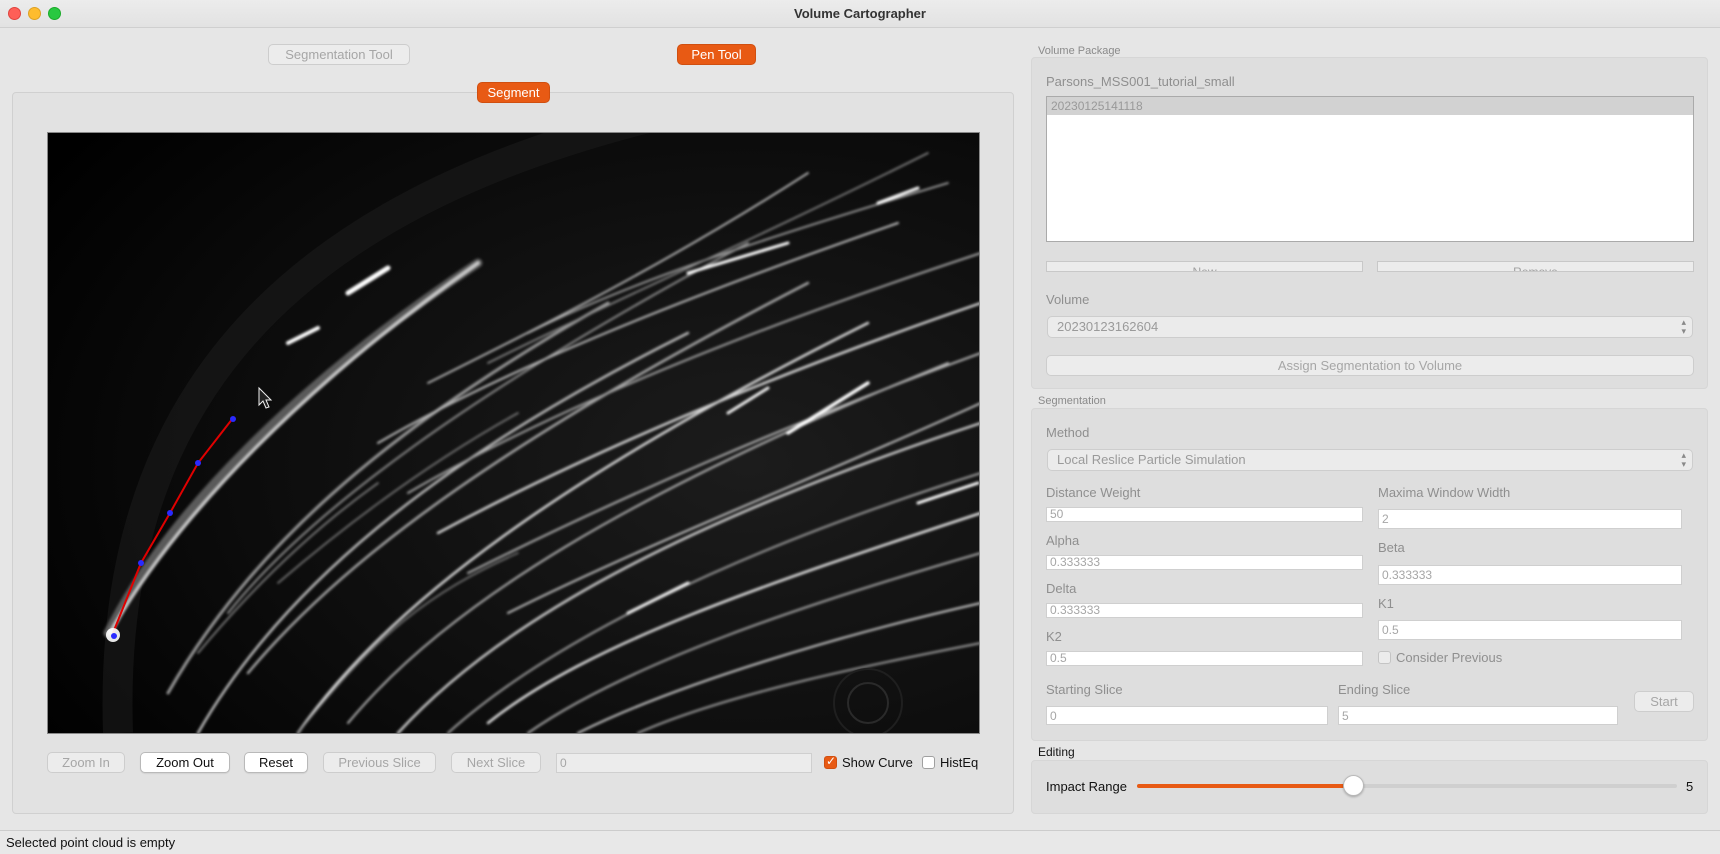  What do you see at coordinates (1391, 547) in the screenshot?
I see `beta-label: Beta` at bounding box center [1391, 547].